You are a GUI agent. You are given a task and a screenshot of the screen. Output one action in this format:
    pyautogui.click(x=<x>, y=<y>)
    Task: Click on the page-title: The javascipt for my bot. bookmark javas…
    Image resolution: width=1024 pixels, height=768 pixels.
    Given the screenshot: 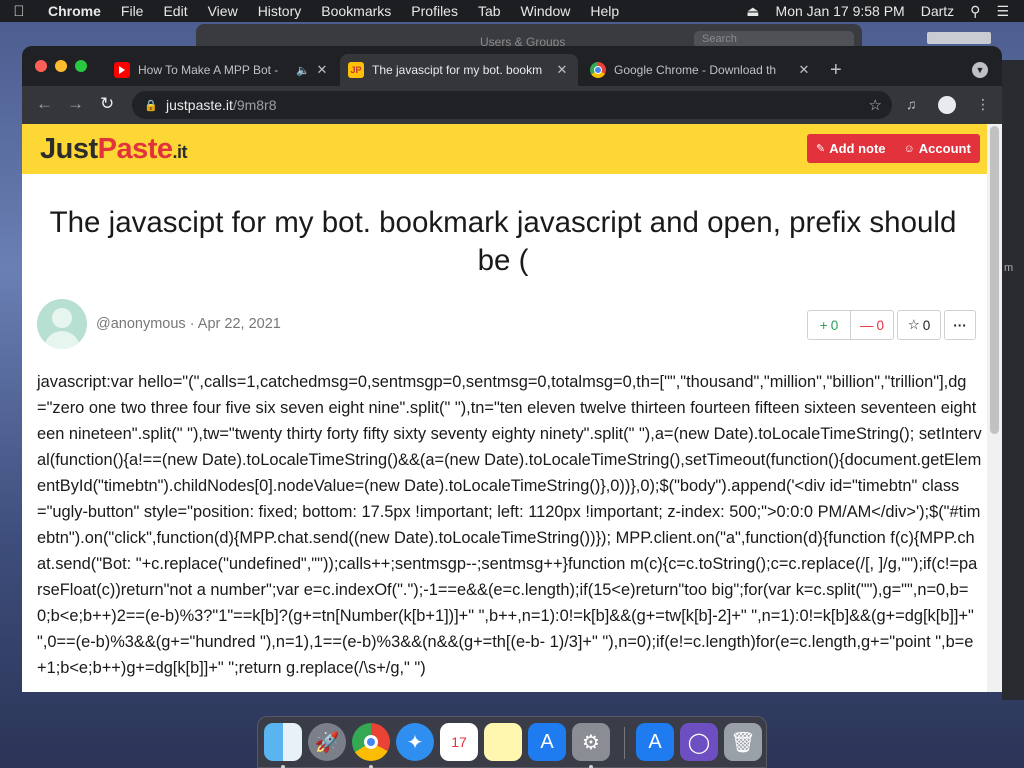 What is the action you would take?
    pyautogui.click(x=503, y=241)
    